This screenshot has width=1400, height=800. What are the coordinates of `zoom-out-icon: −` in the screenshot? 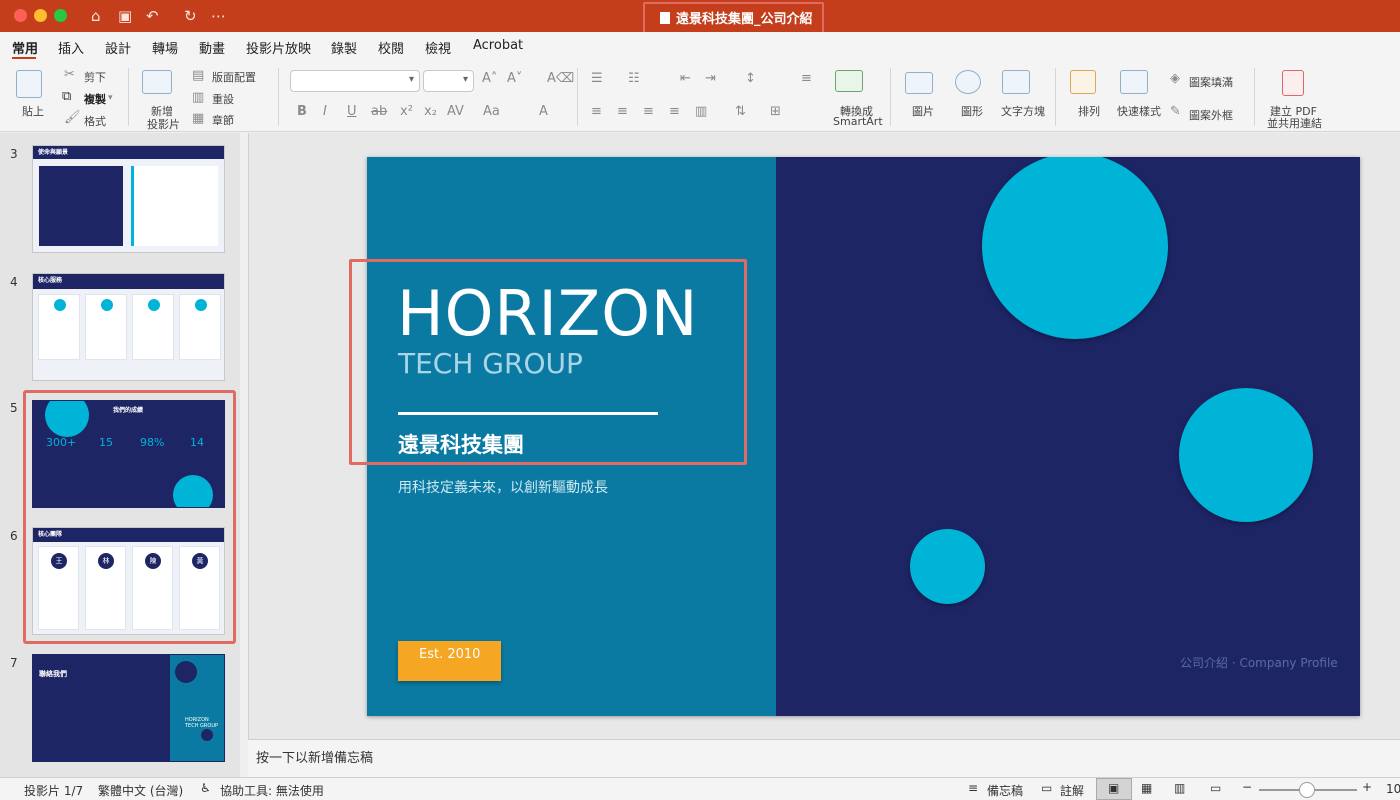 It's located at (1247, 787).